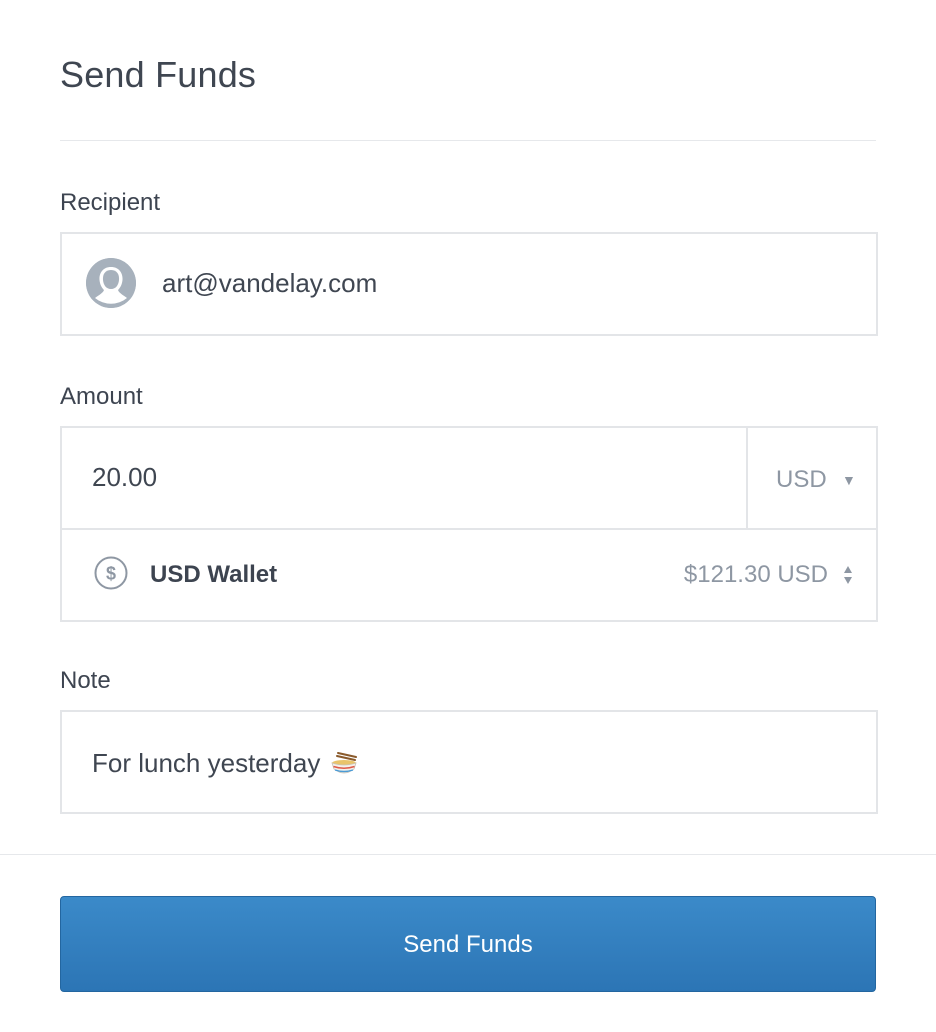 This screenshot has height=1032, width=936. Describe the element at coordinates (469, 762) in the screenshot. I see `note-field: For lunch yesterday` at that location.